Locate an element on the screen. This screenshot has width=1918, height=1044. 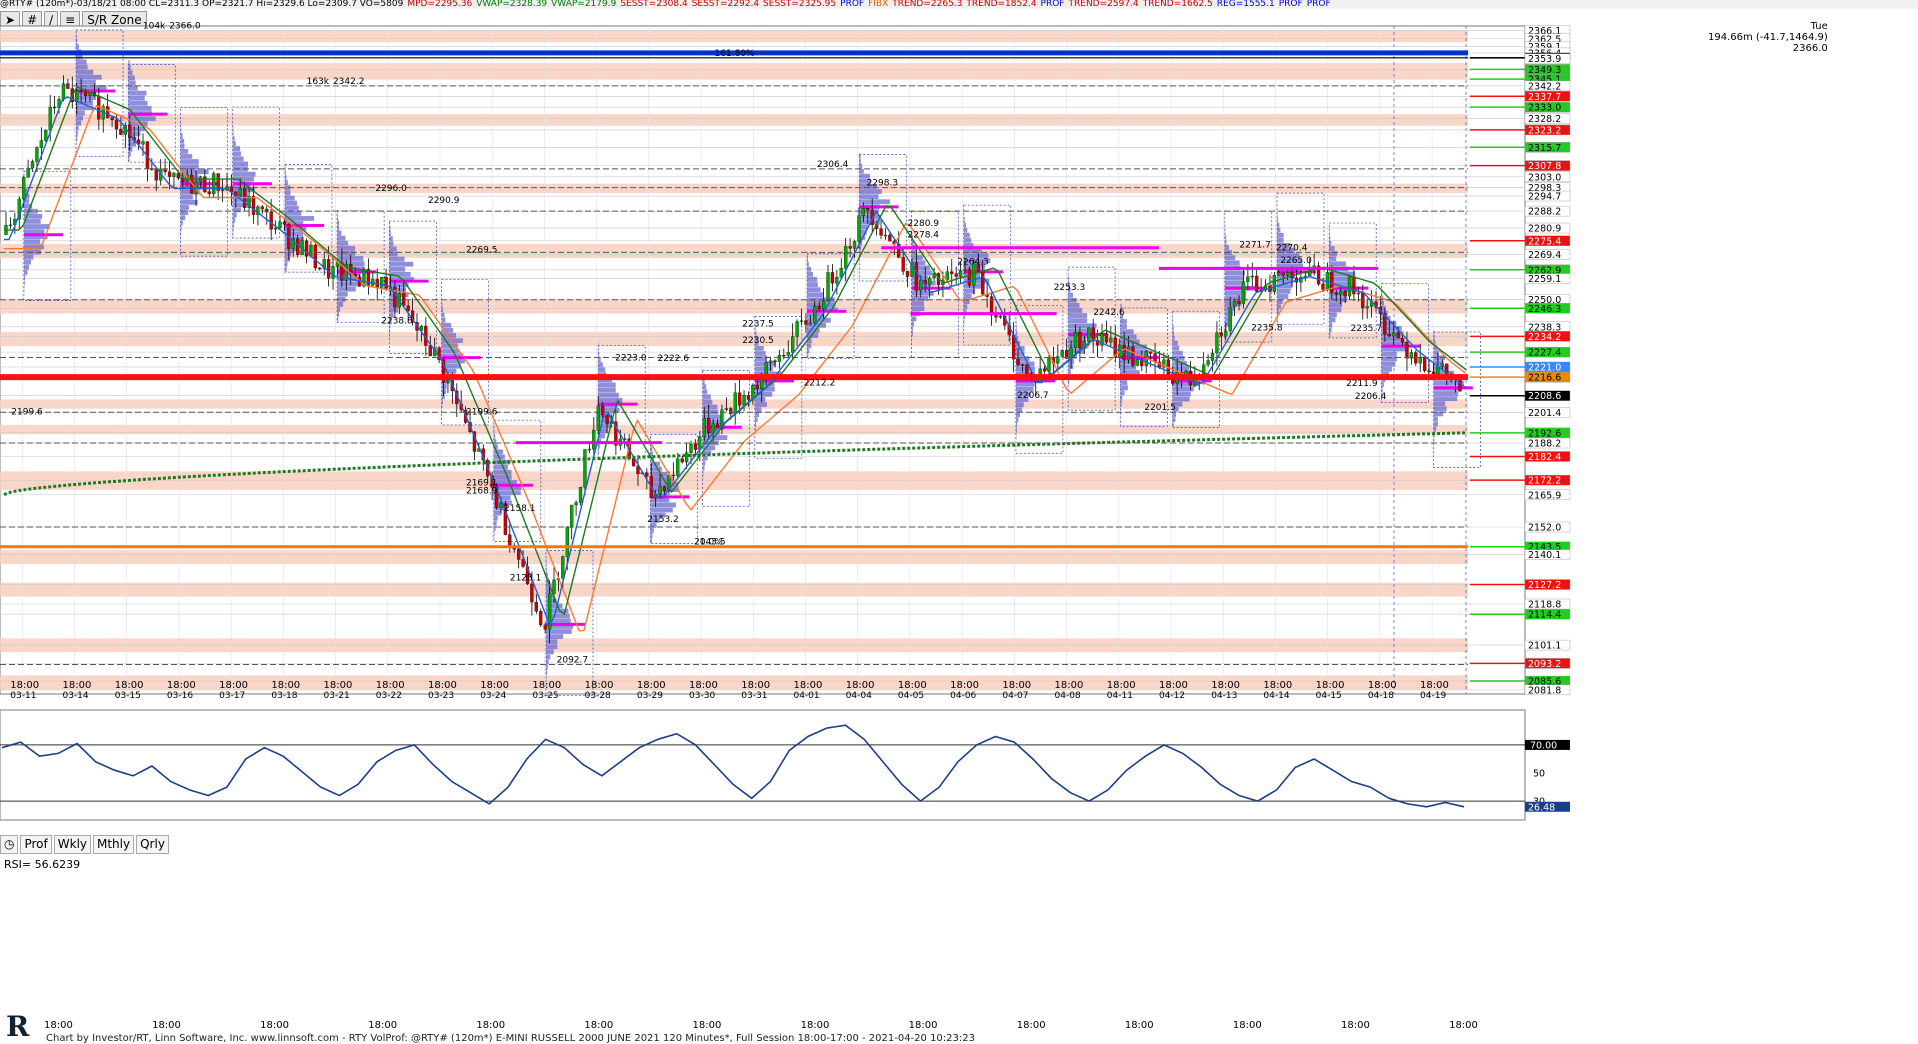
price-axis-label: 2288.2 is located at coordinates (1544, 212).